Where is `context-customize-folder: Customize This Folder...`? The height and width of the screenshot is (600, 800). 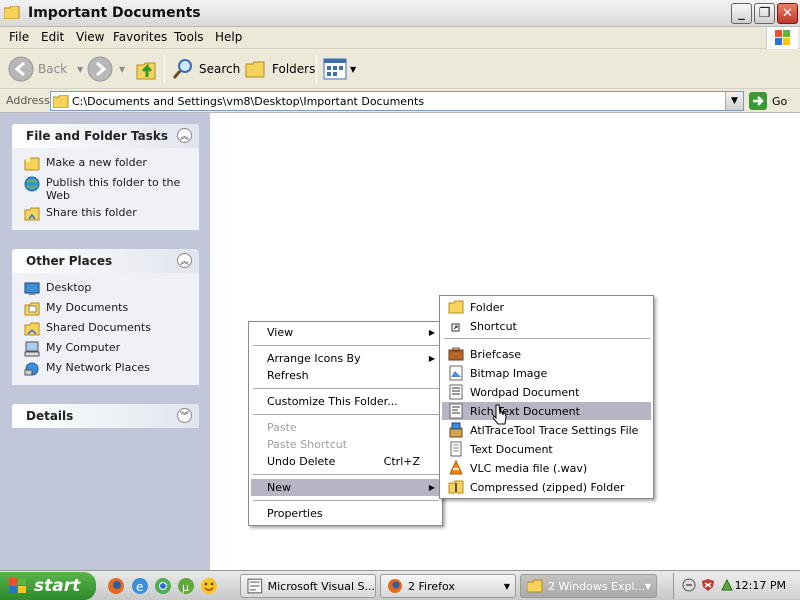 context-customize-folder: Customize This Folder... is located at coordinates (345, 401).